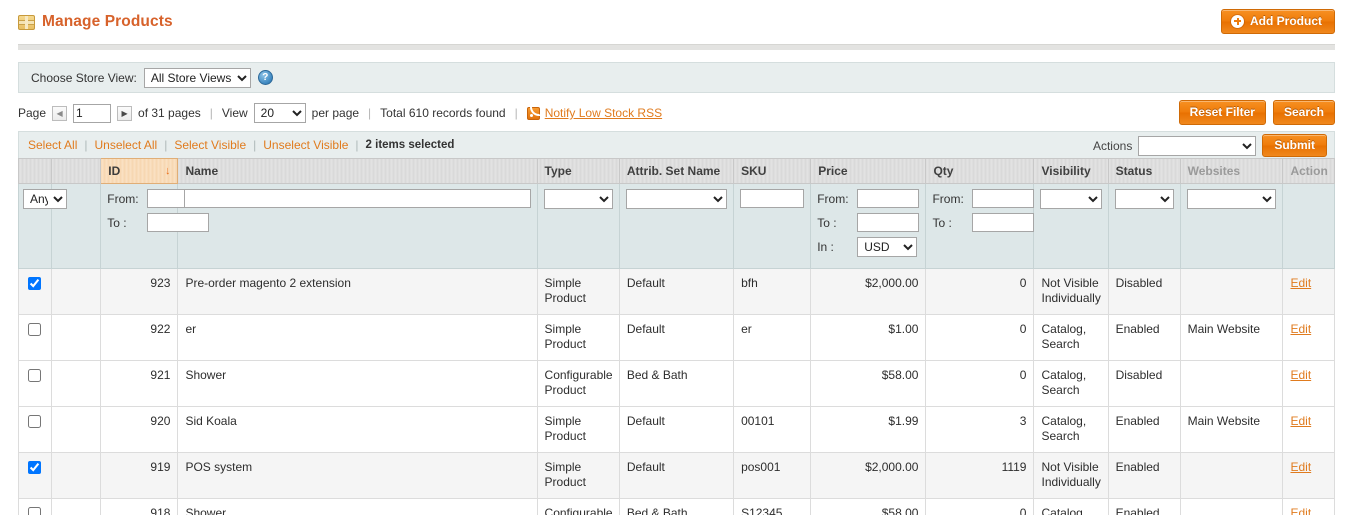  I want to click on row-price-cell: $58.00, so click(868, 506).